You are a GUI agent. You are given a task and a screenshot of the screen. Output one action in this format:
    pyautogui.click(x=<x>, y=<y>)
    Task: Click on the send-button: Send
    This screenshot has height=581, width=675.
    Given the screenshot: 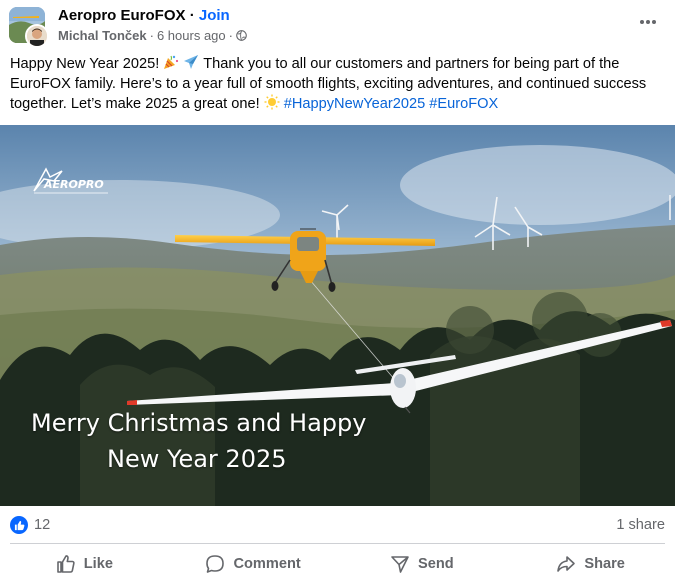 What is the action you would take?
    pyautogui.click(x=422, y=563)
    